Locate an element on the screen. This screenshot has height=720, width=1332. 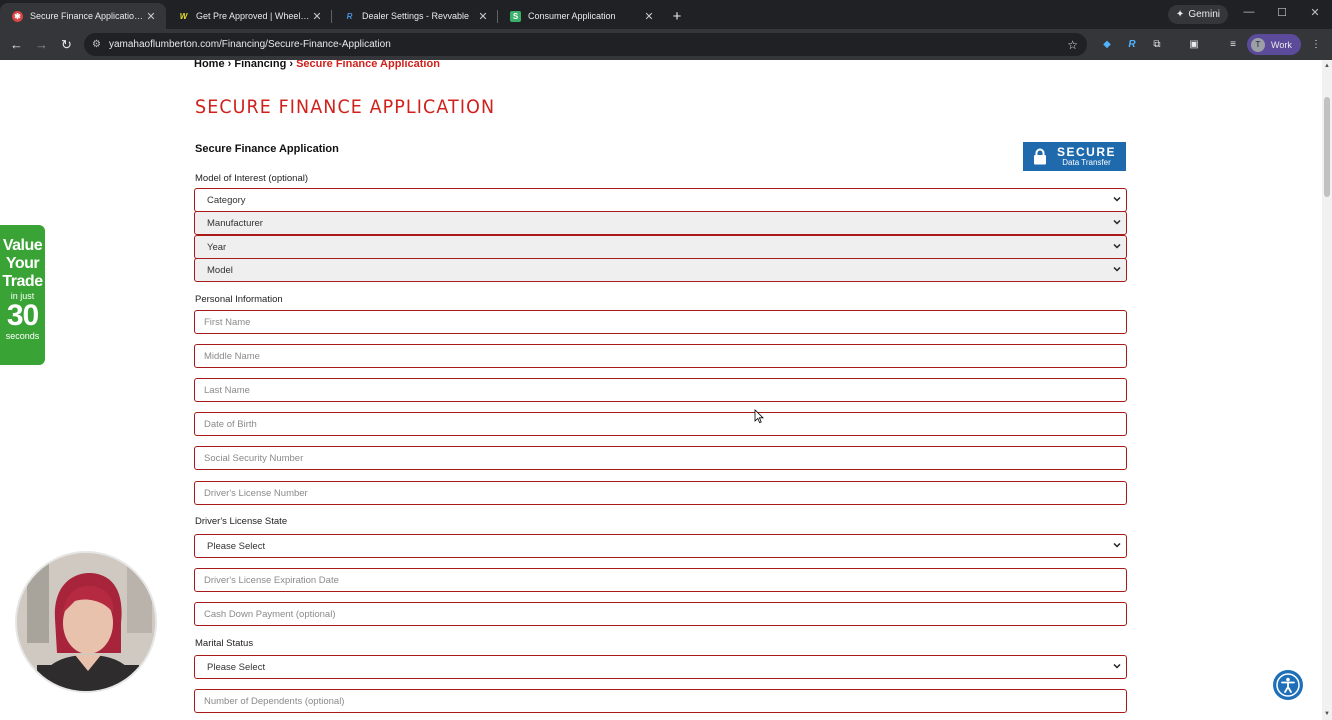
trade-line-trade: Trade is located at coordinates (22, 281).